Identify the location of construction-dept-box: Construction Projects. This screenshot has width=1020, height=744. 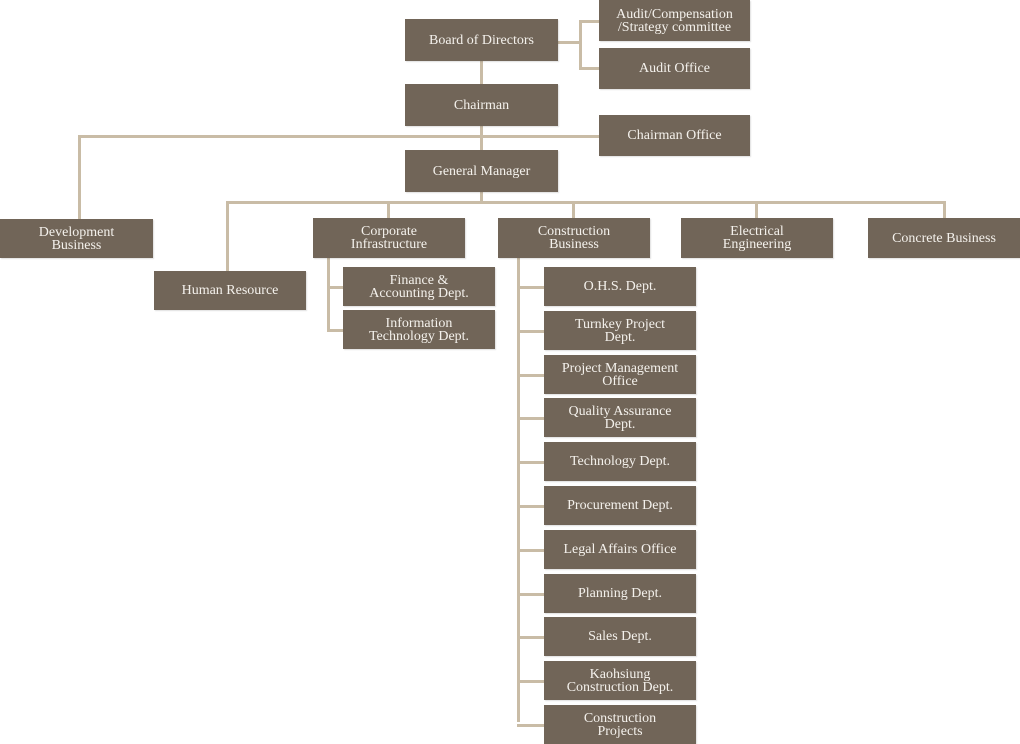
(620, 724).